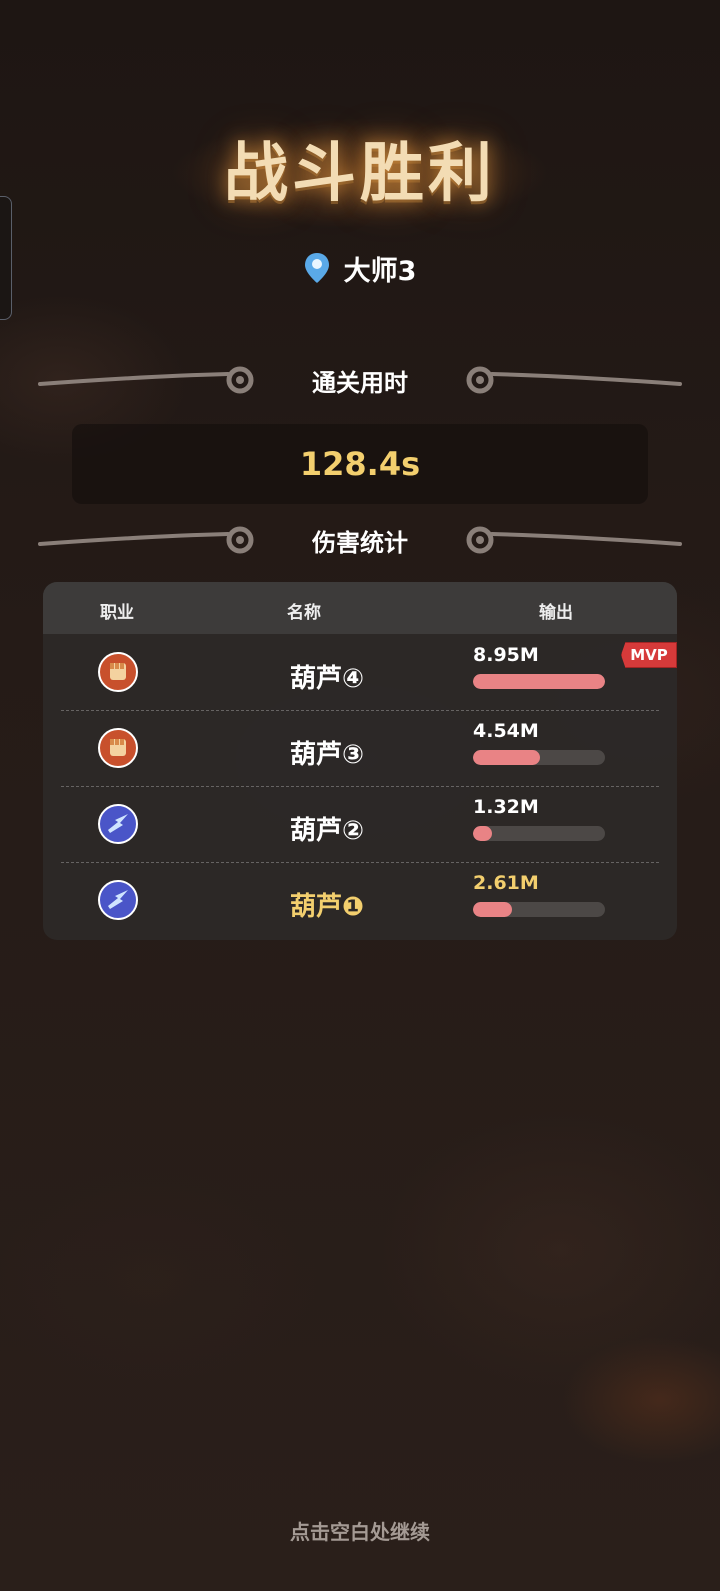  I want to click on table-row: 葫芦③ 4.54M, so click(360, 748).